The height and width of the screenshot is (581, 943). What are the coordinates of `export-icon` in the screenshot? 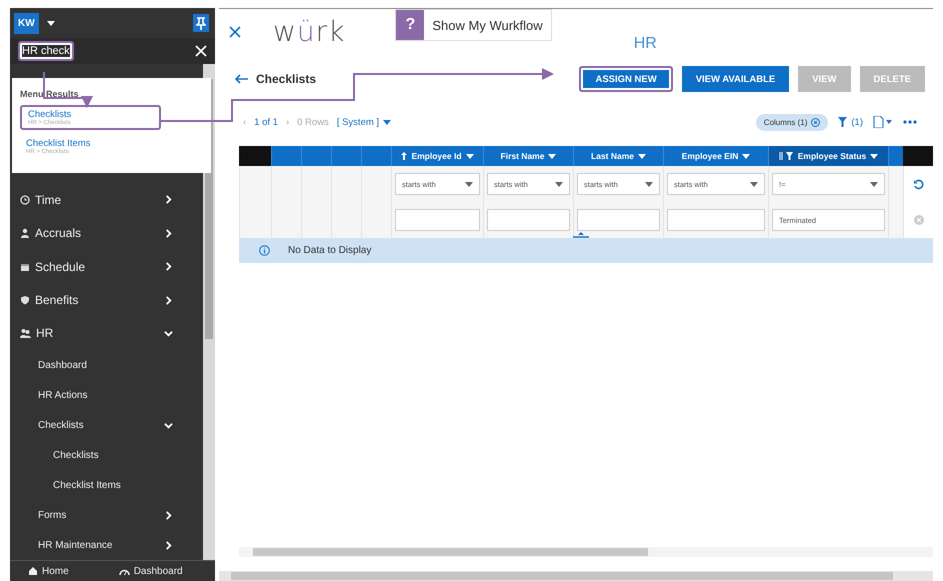 It's located at (883, 122).